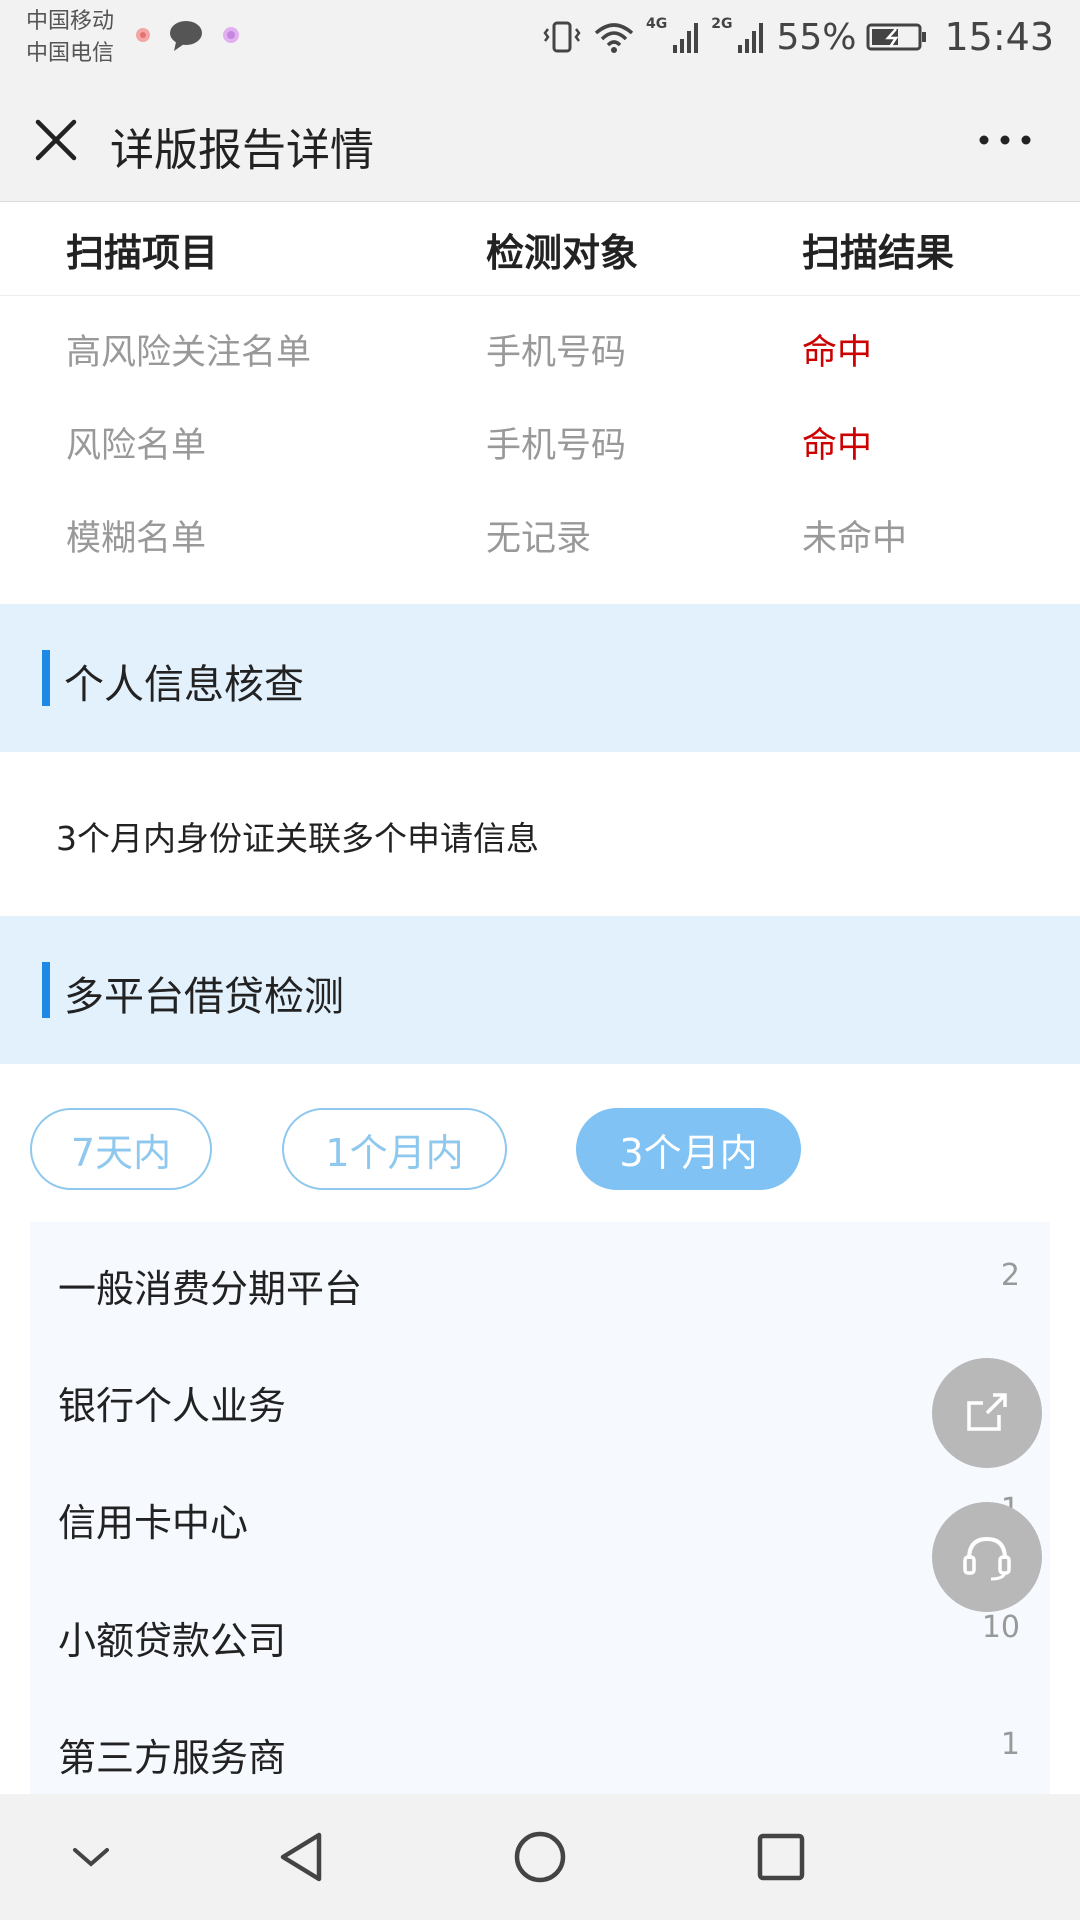  I want to click on close-icon, so click(56, 140).